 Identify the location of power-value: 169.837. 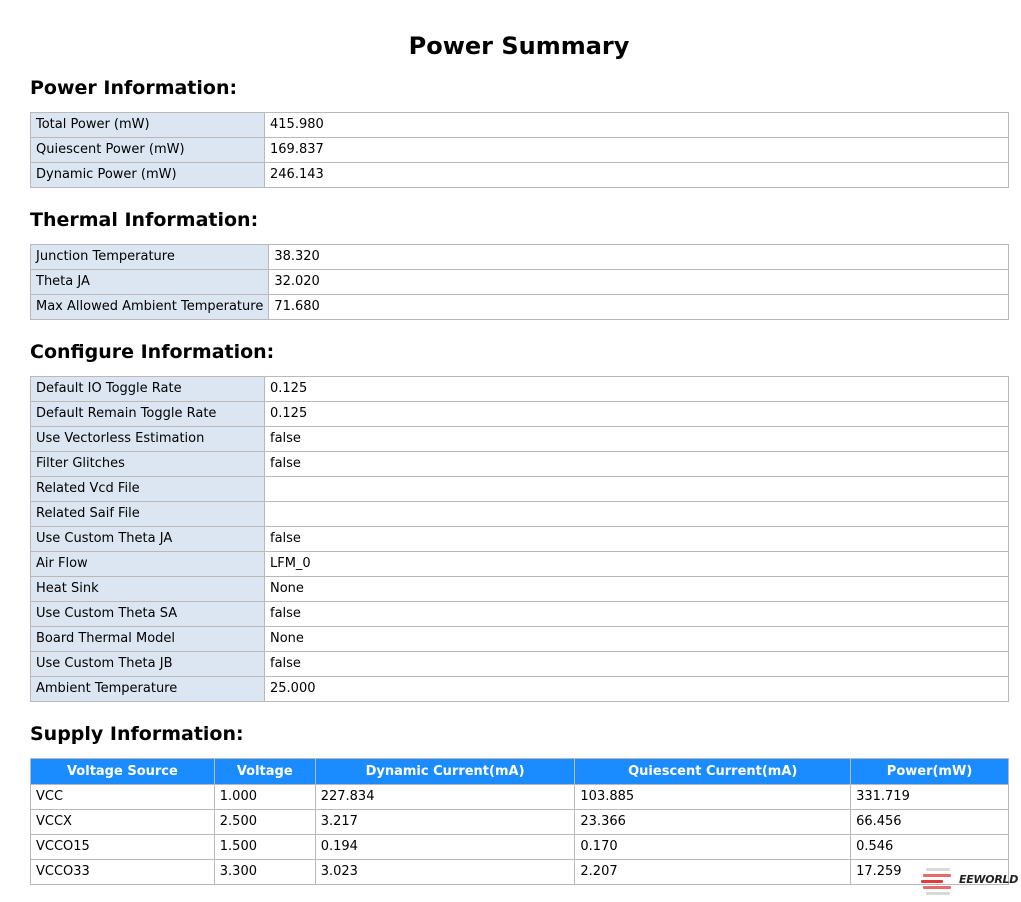
(636, 150).